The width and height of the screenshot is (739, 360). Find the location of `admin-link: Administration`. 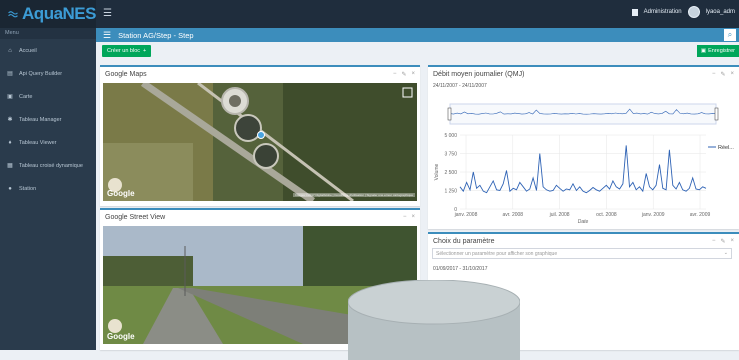

admin-link: Administration is located at coordinates (663, 12).